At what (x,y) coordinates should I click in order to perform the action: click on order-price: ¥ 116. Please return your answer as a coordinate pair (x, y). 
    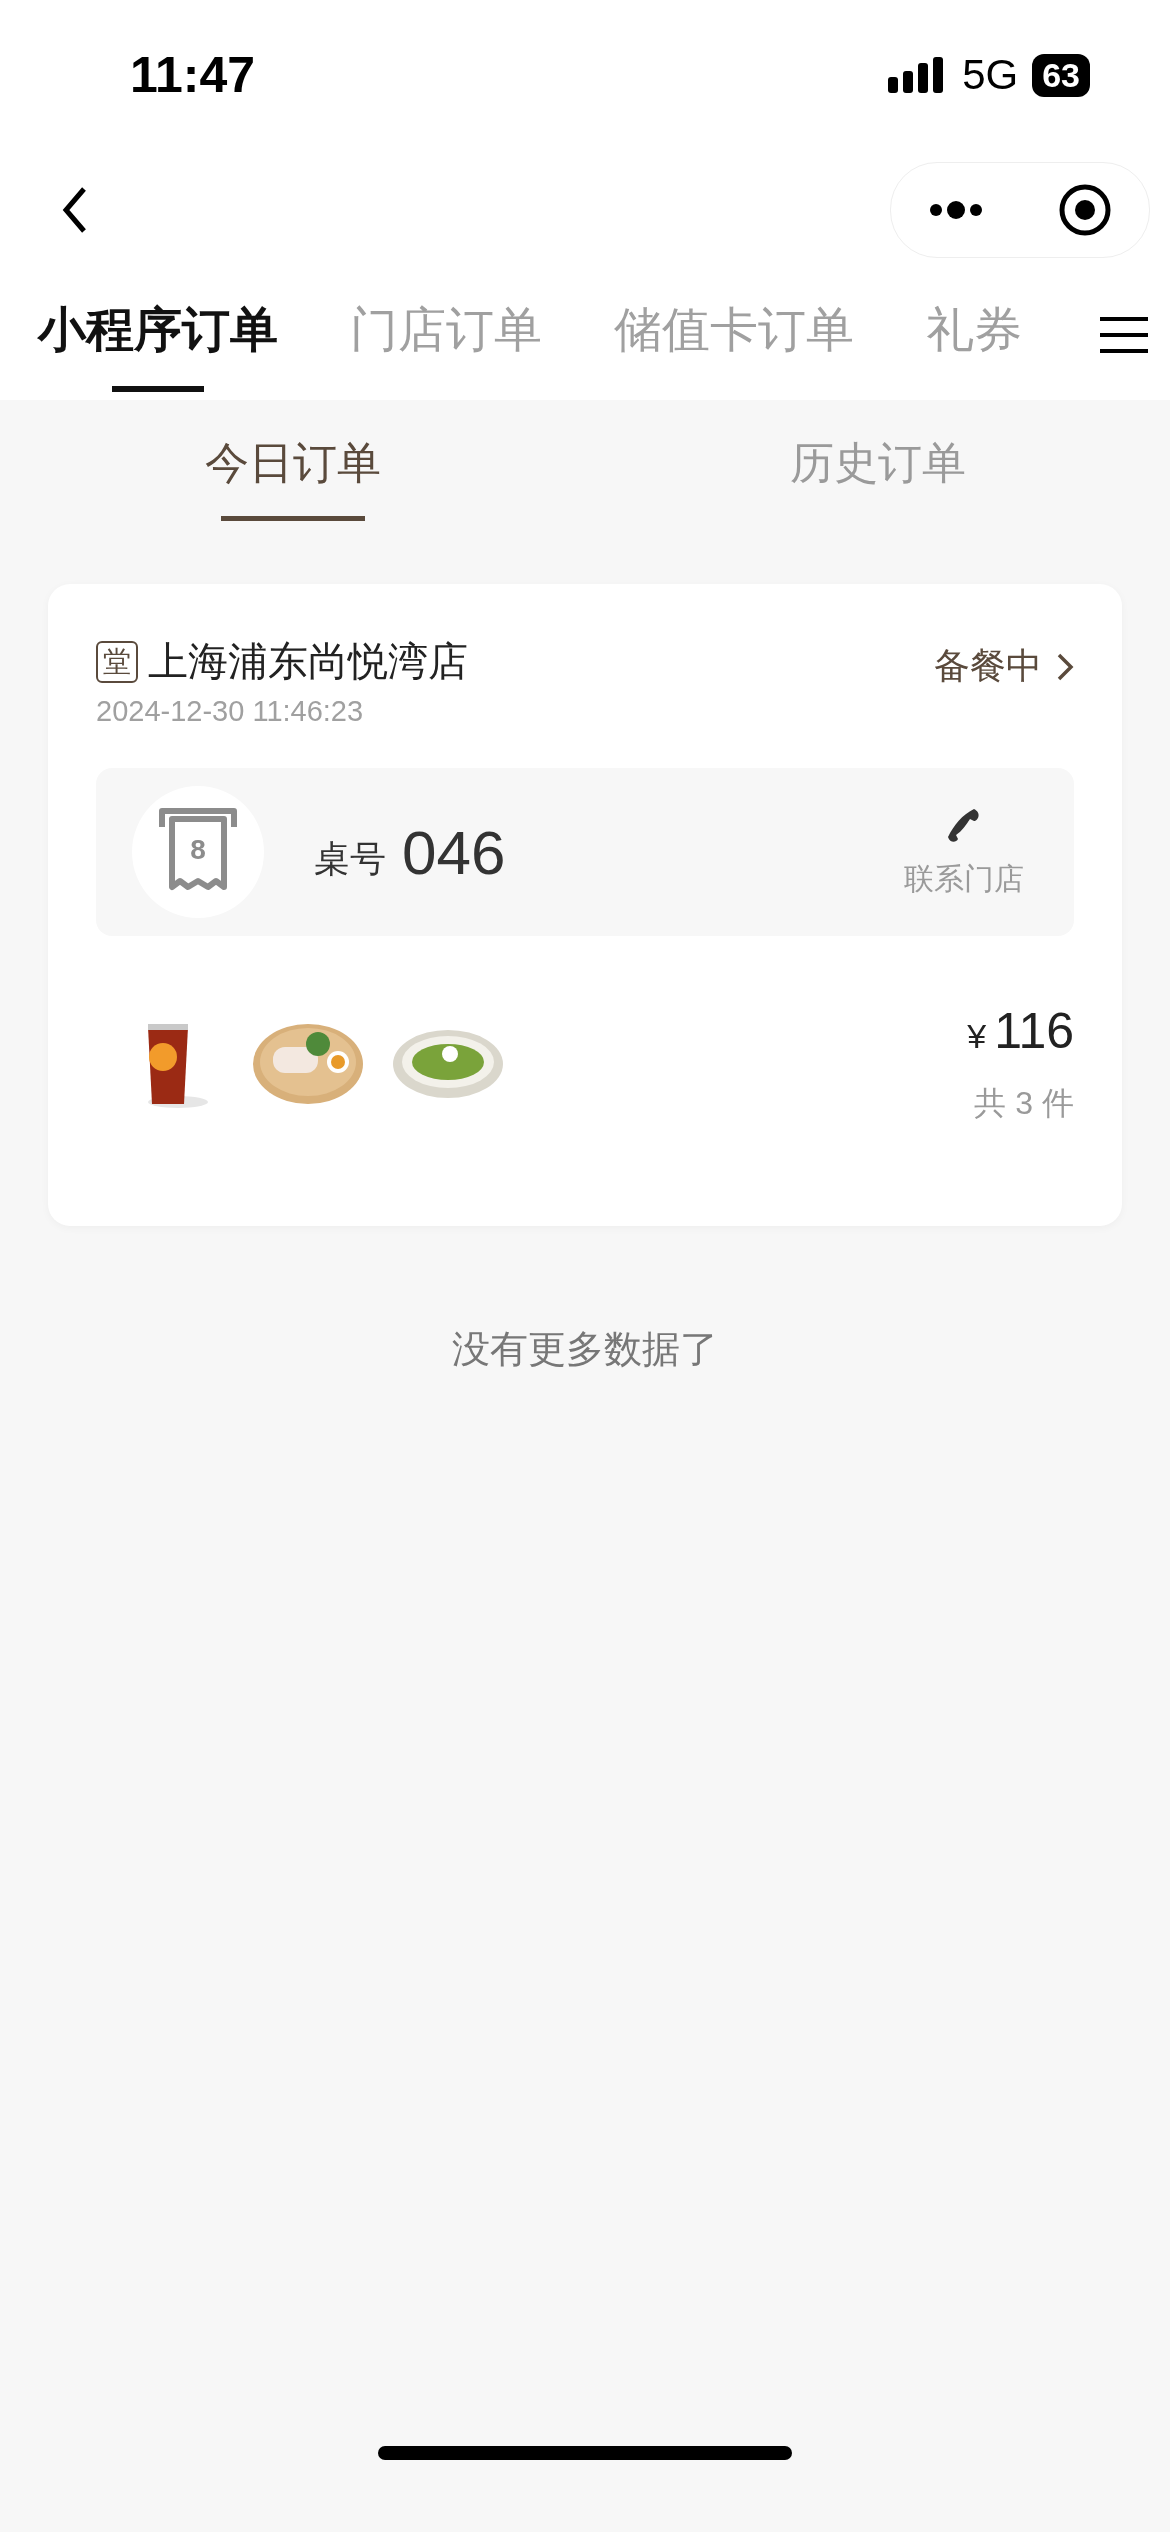
    Looking at the image, I should click on (1020, 1031).